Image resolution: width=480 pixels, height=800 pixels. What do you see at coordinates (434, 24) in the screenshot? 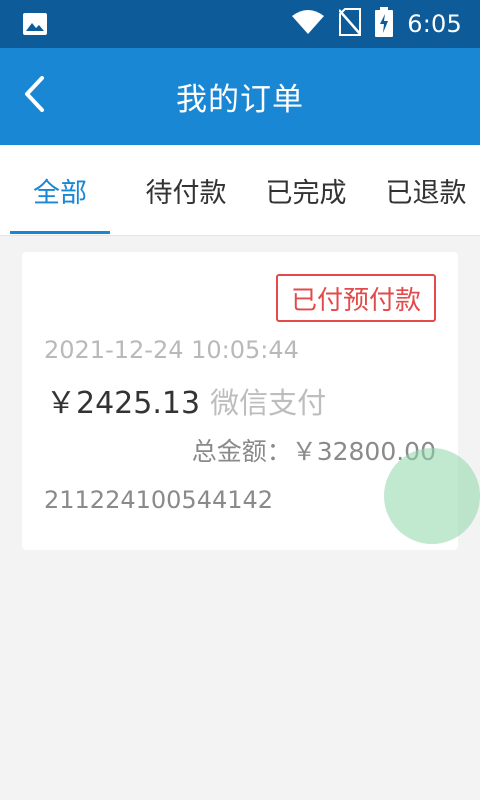
I see `clock-time: 6:05` at bounding box center [434, 24].